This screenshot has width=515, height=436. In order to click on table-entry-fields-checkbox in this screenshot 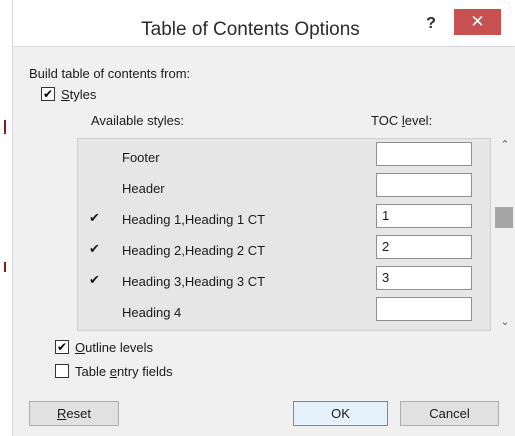, I will do `click(62, 371)`.